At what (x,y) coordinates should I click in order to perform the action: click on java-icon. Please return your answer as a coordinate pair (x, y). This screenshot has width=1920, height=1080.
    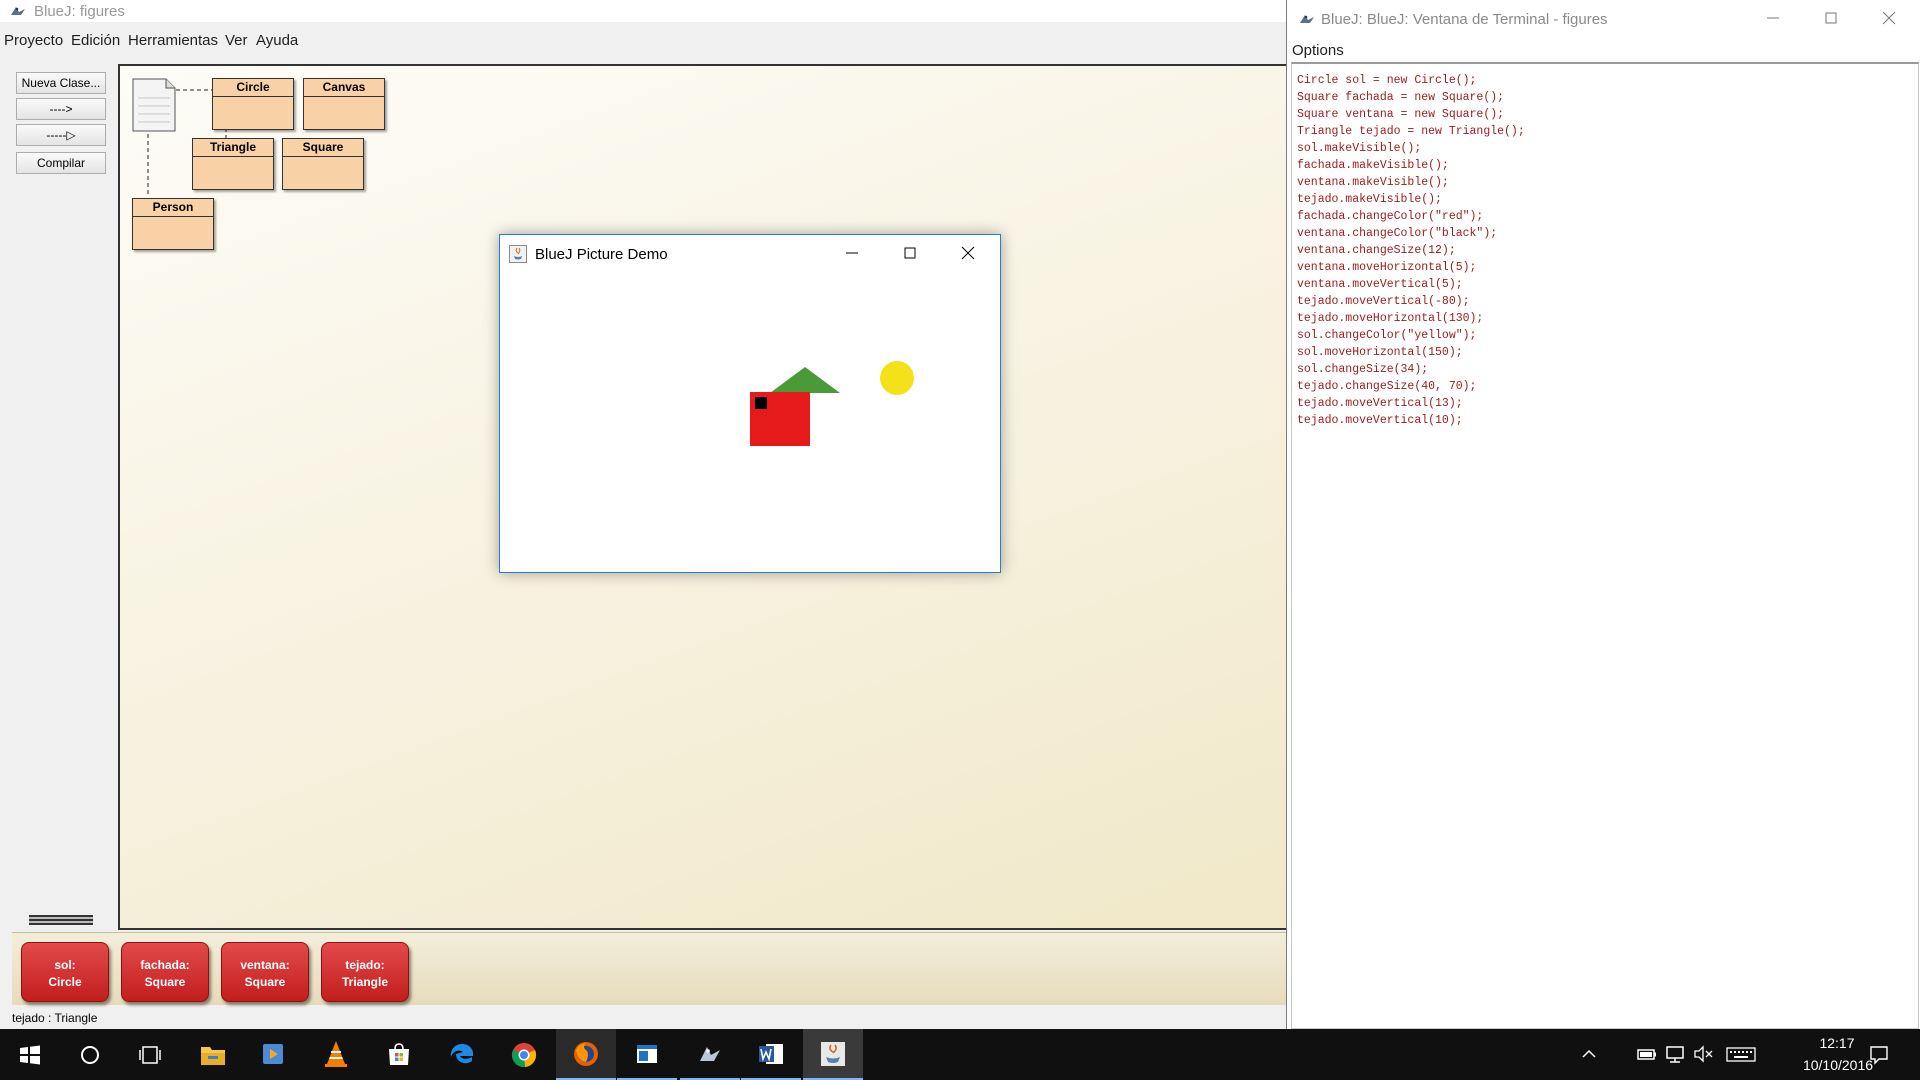
    Looking at the image, I should click on (518, 254).